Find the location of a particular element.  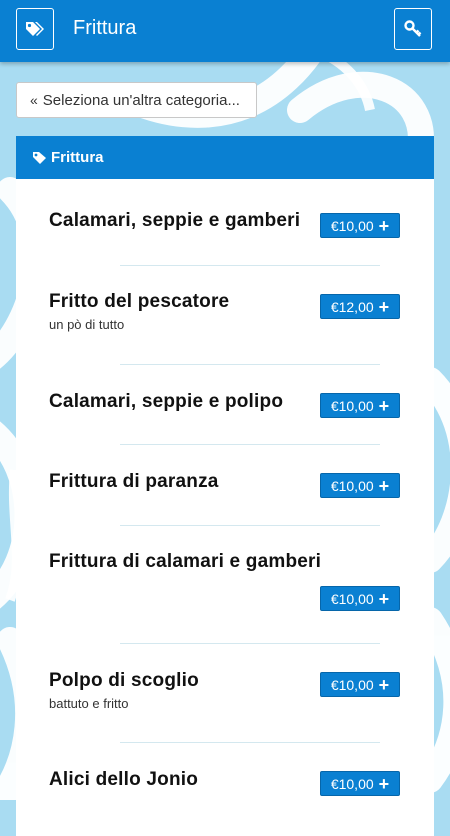

page-title: Frittura is located at coordinates (105, 28).